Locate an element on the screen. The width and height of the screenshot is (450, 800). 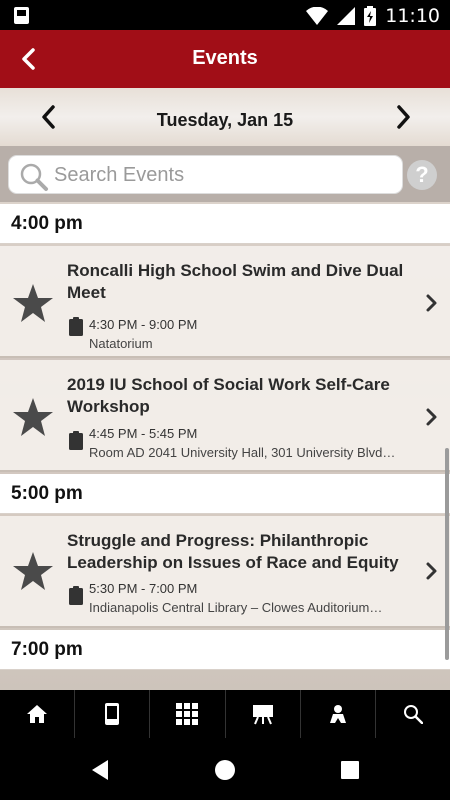
person-icon is located at coordinates (337, 714).